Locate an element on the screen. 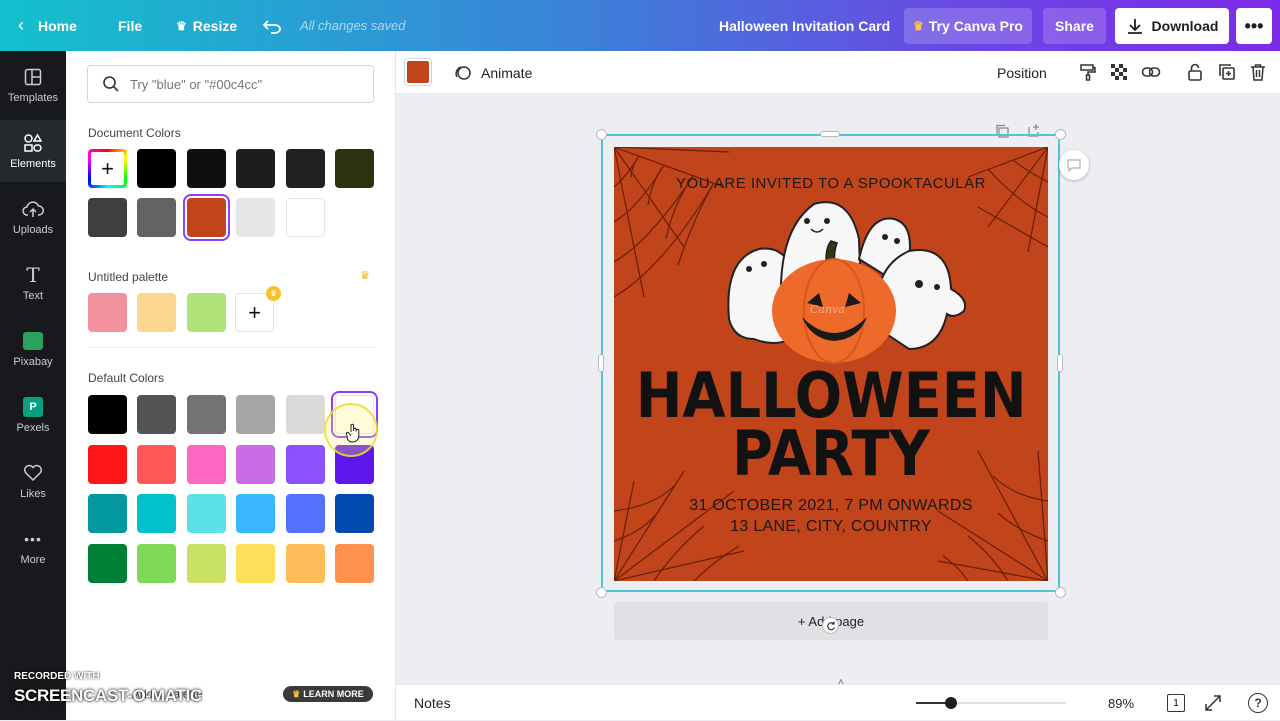 The width and height of the screenshot is (1280, 721). share-button: Share is located at coordinates (1074, 26).